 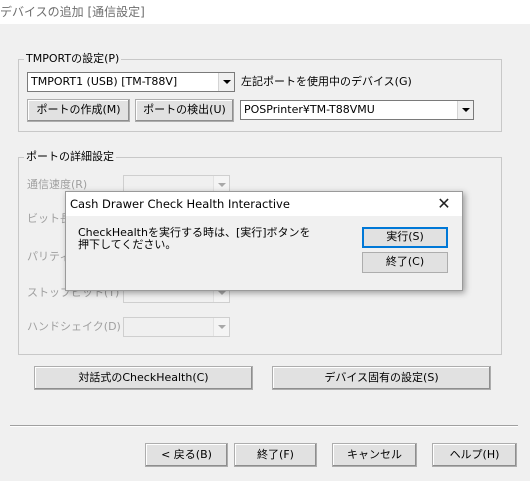 What do you see at coordinates (73, 59) in the screenshot?
I see `tmport-group-legend: TMPORTの設定(P)` at bounding box center [73, 59].